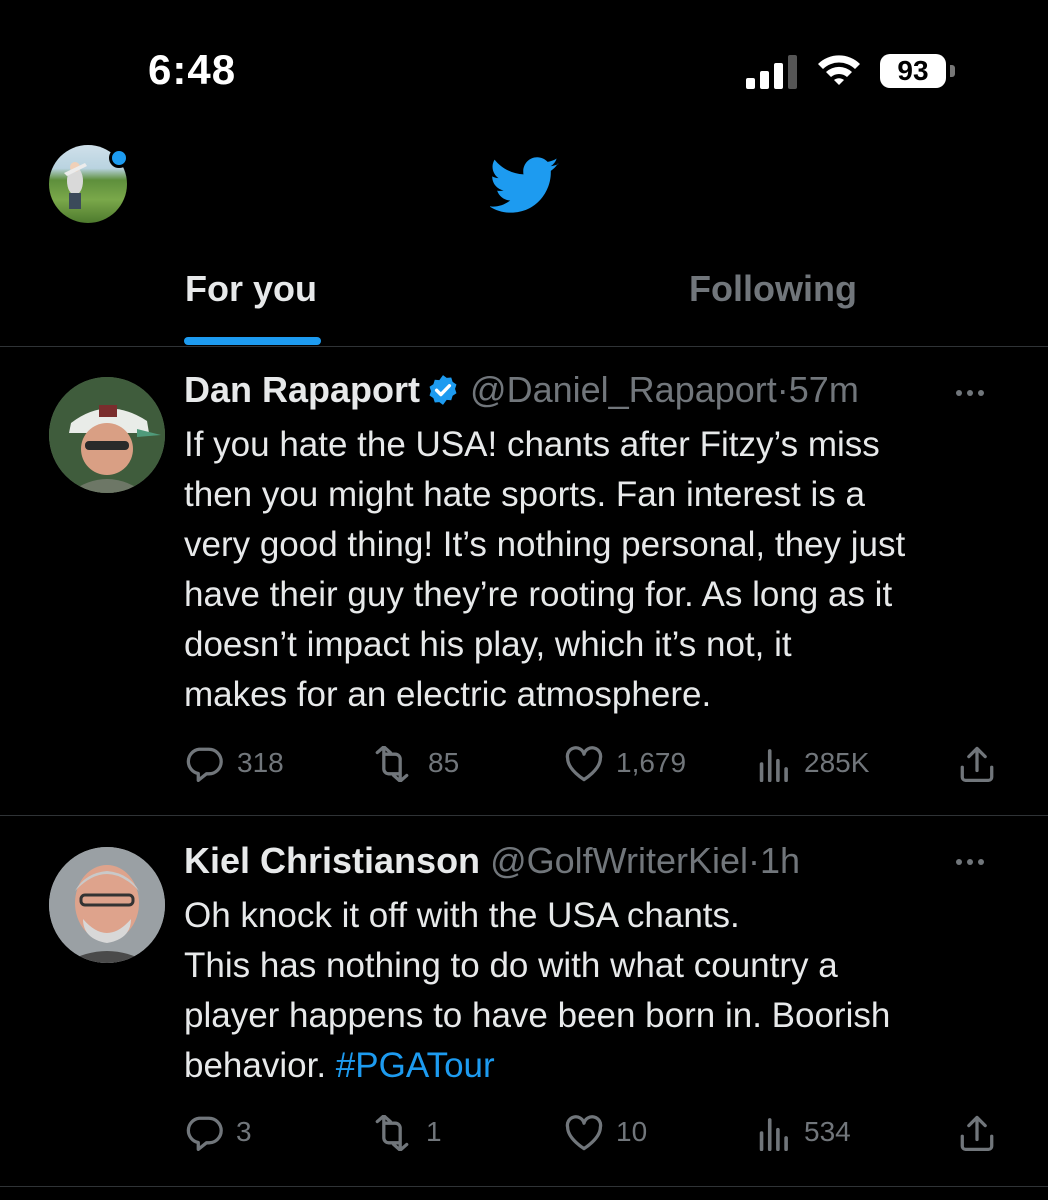 The height and width of the screenshot is (1200, 1048). What do you see at coordinates (462, 915) in the screenshot?
I see `tweet-text-line: Oh knock it off with the USA chants.` at bounding box center [462, 915].